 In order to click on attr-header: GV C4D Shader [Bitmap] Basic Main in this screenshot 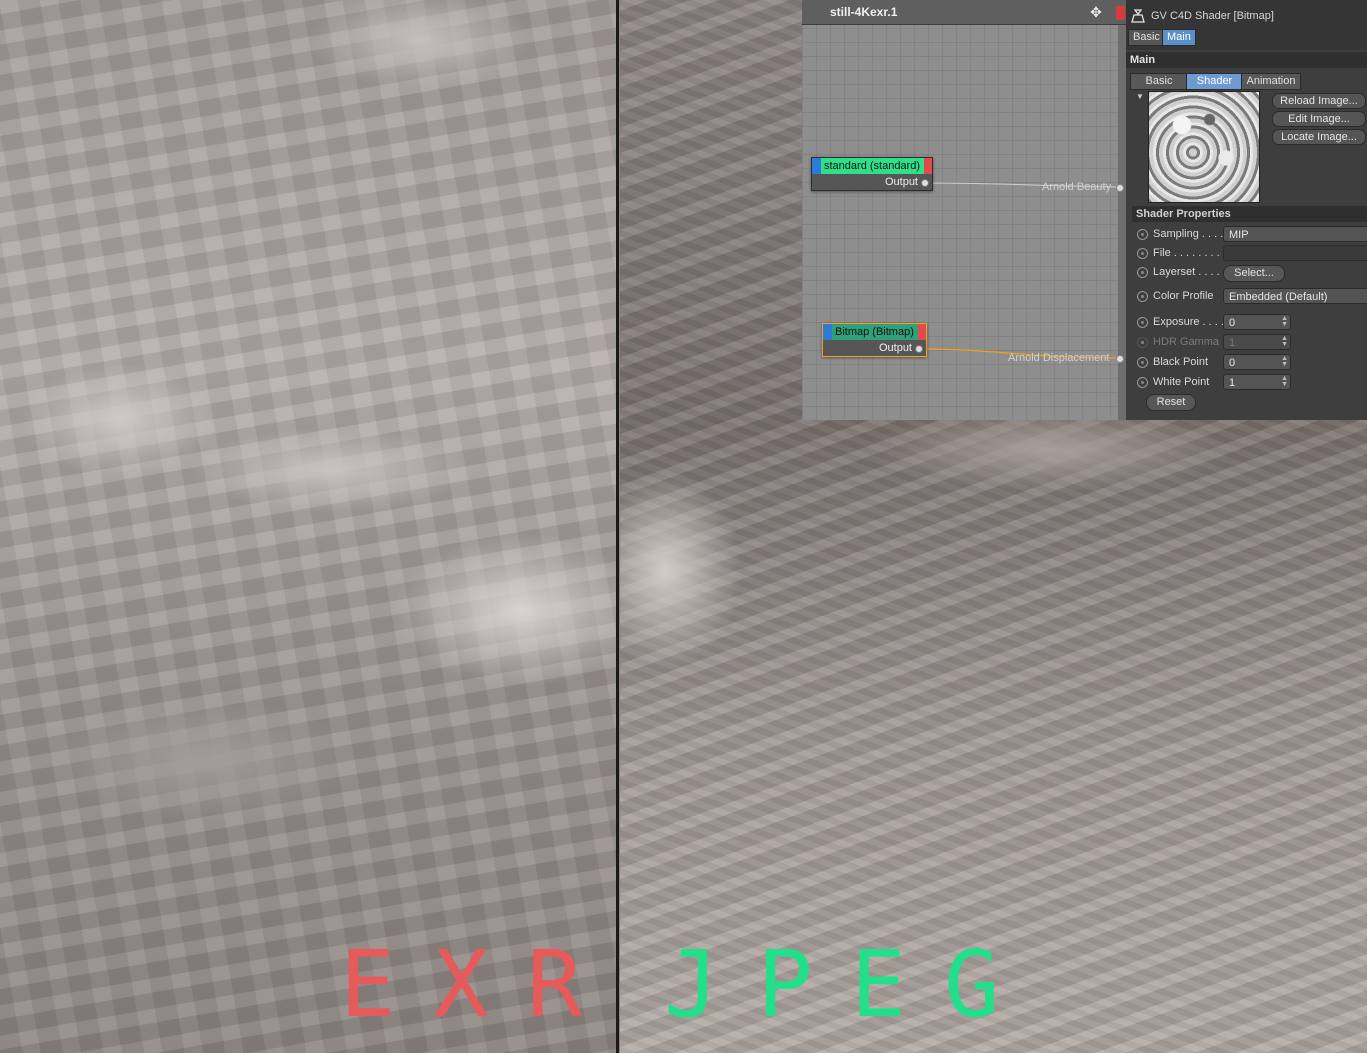, I will do `click(1246, 25)`.